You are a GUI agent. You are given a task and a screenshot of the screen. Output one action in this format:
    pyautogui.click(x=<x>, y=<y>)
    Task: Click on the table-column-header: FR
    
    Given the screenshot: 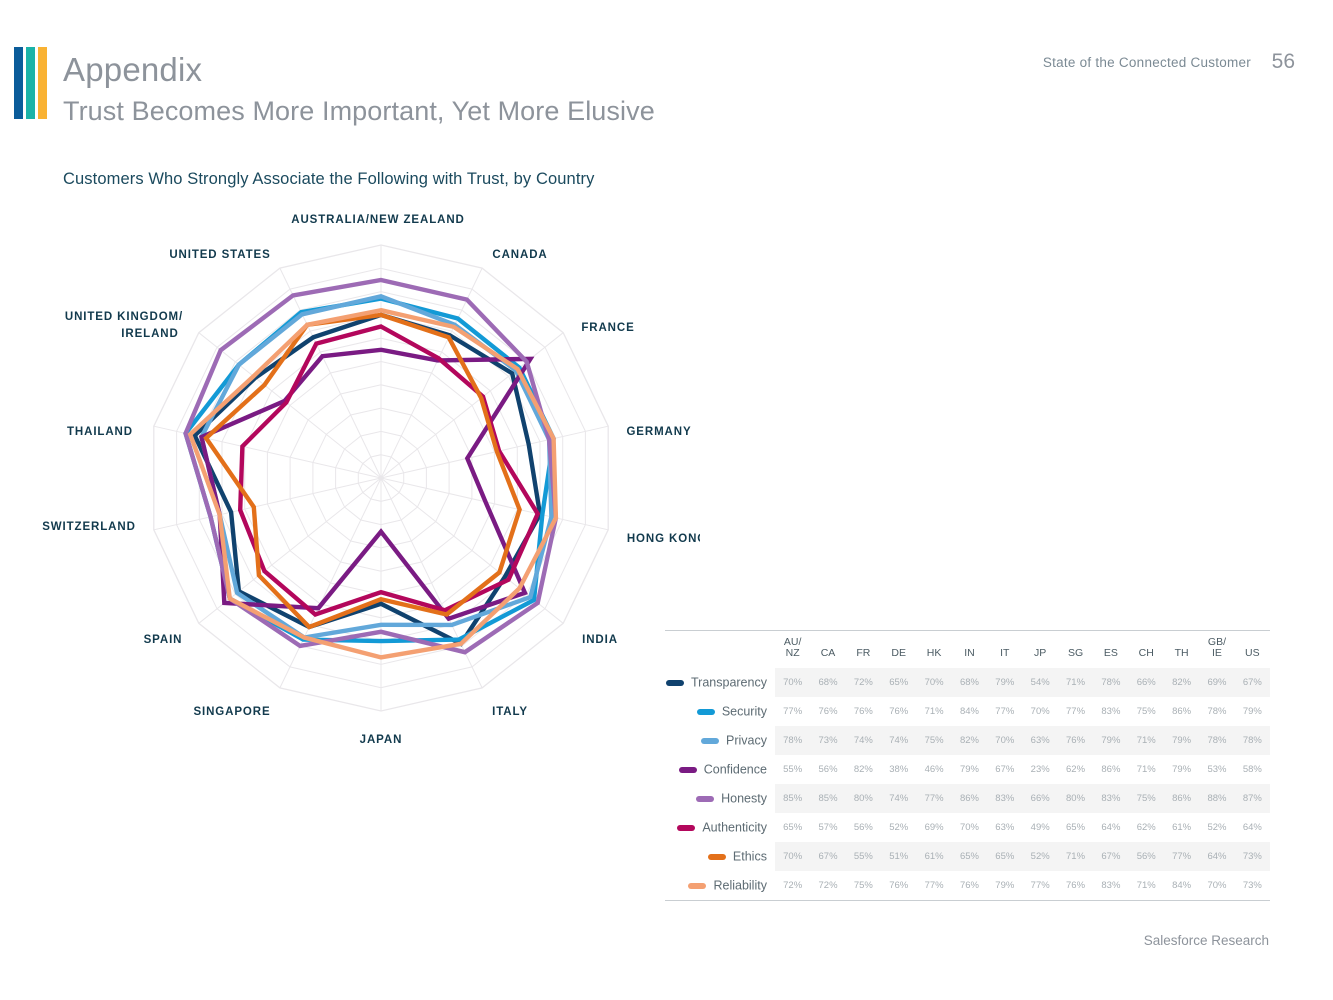 What is the action you would take?
    pyautogui.click(x=863, y=649)
    